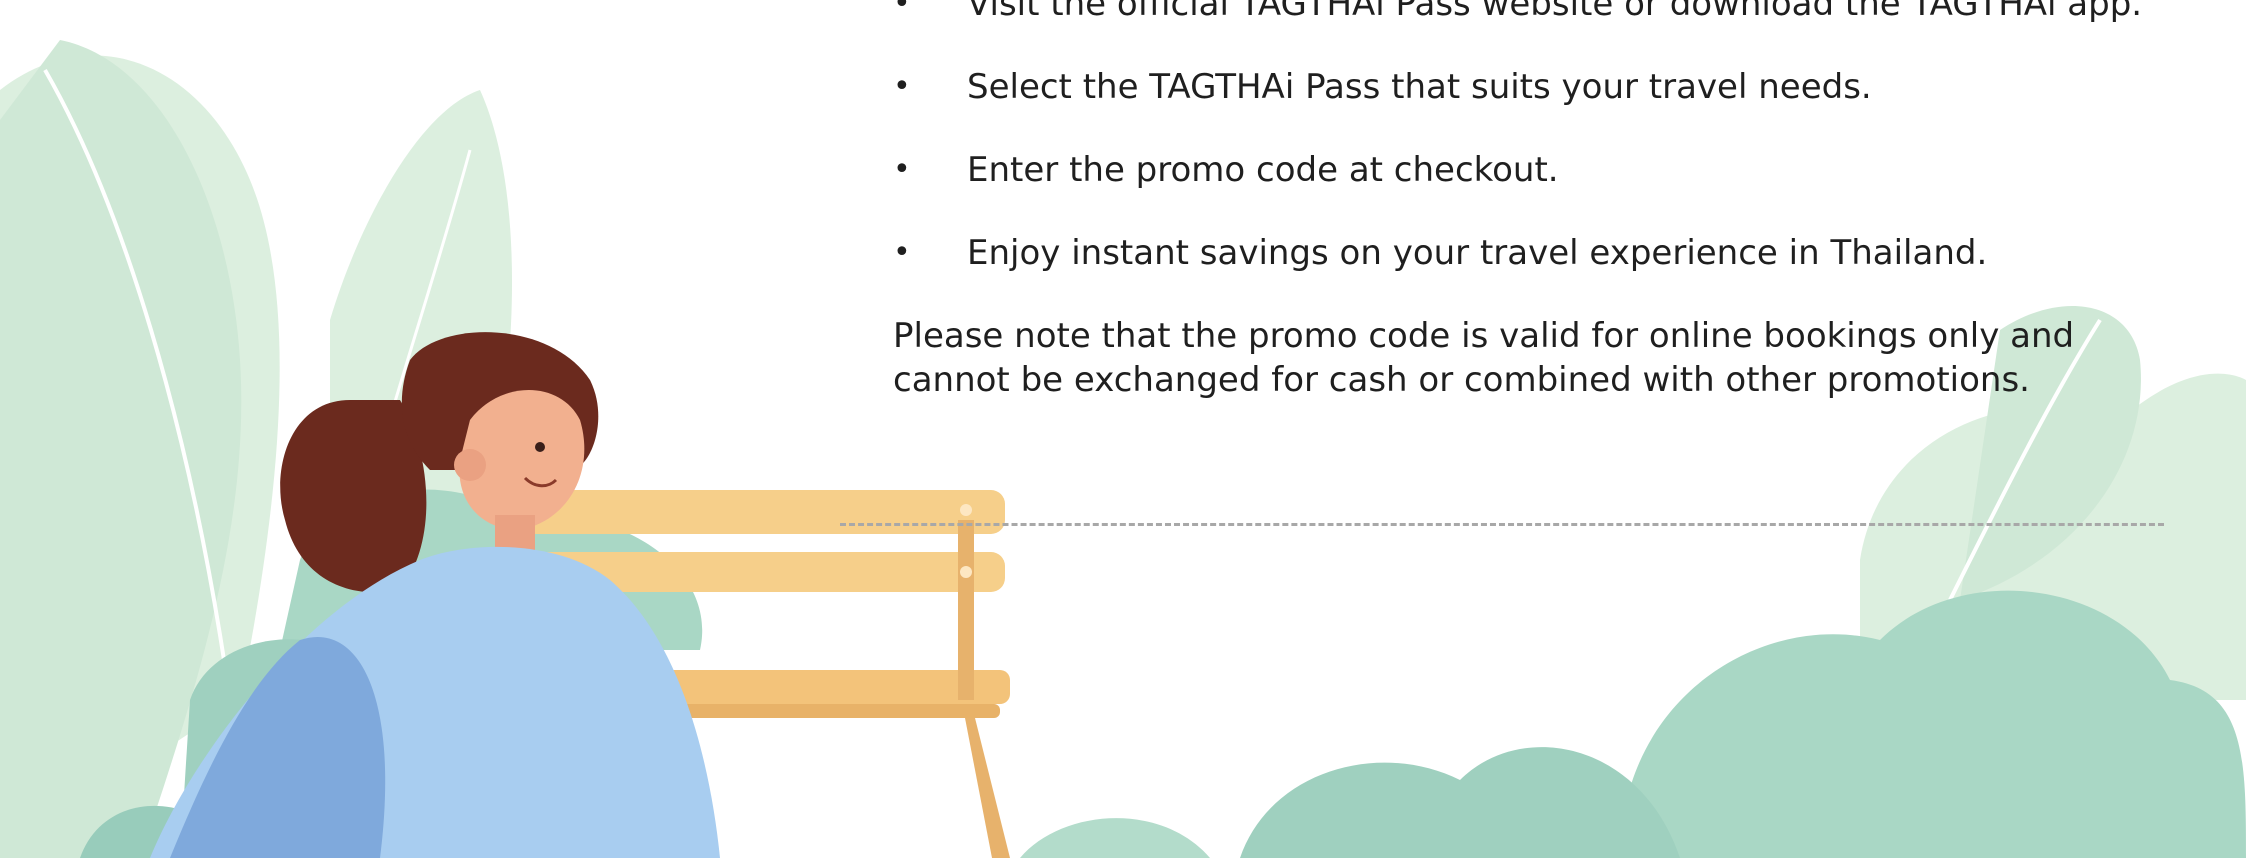  I want to click on ear, so click(470, 465).